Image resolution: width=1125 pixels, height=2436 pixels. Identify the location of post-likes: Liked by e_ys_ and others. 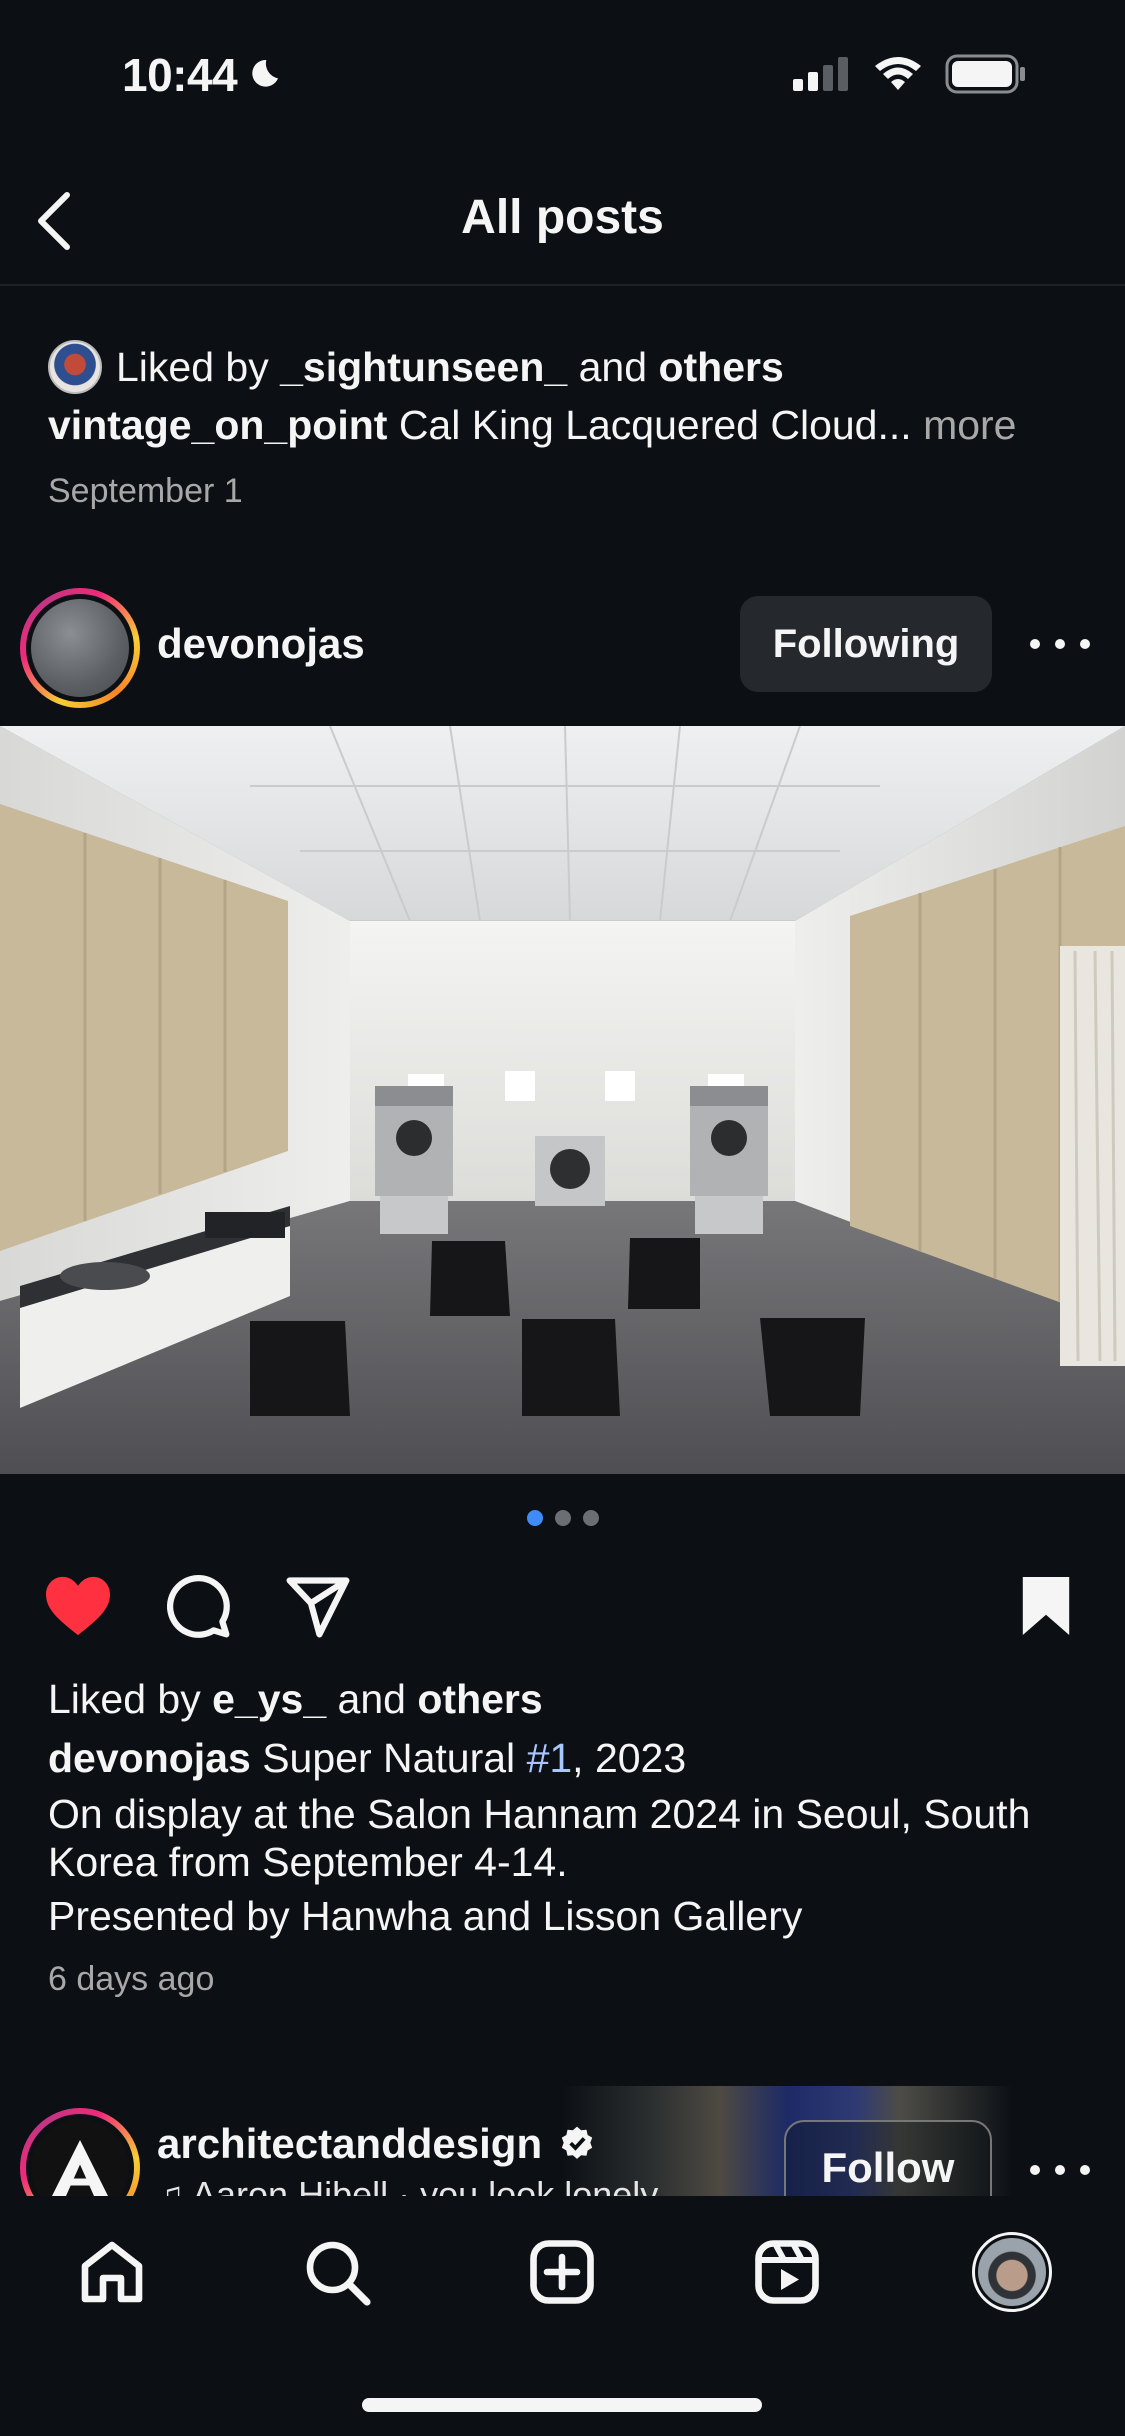
(295, 1699).